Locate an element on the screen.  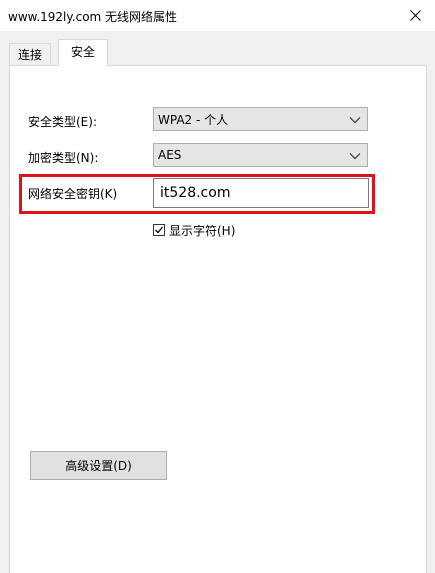
network-key-input: it528.com is located at coordinates (261, 193).